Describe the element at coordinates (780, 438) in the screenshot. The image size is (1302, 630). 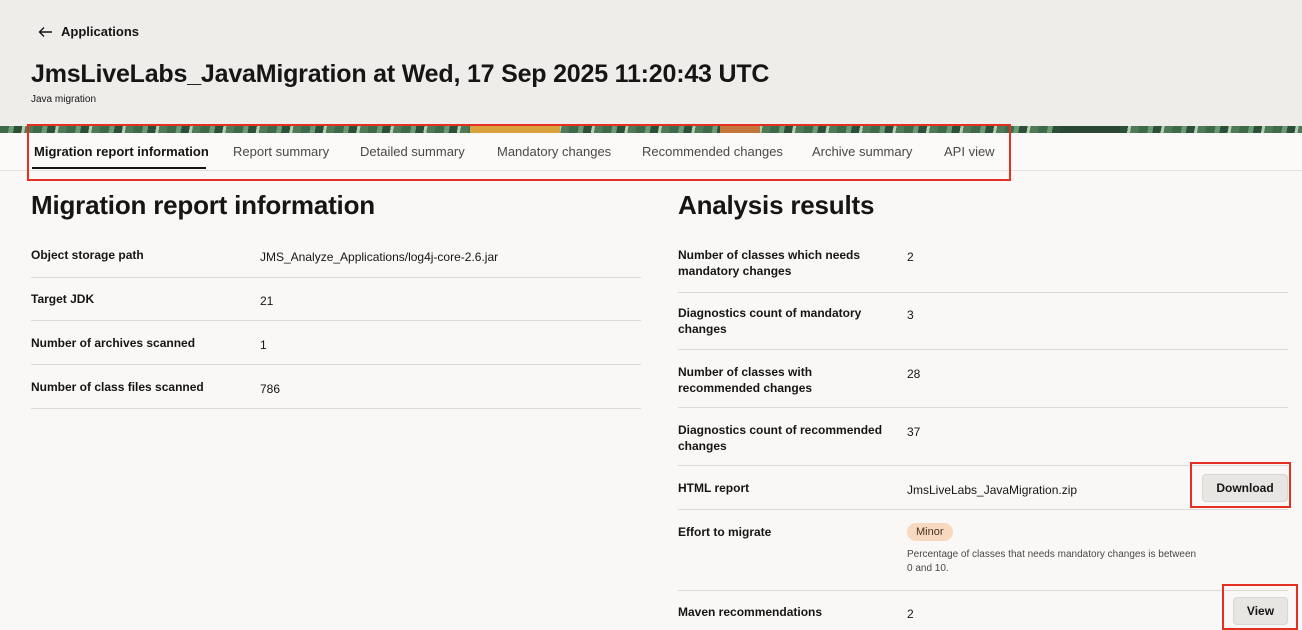
I see `row-label-diagnostics-recommended: Diagnostics count of recommended changes` at that location.